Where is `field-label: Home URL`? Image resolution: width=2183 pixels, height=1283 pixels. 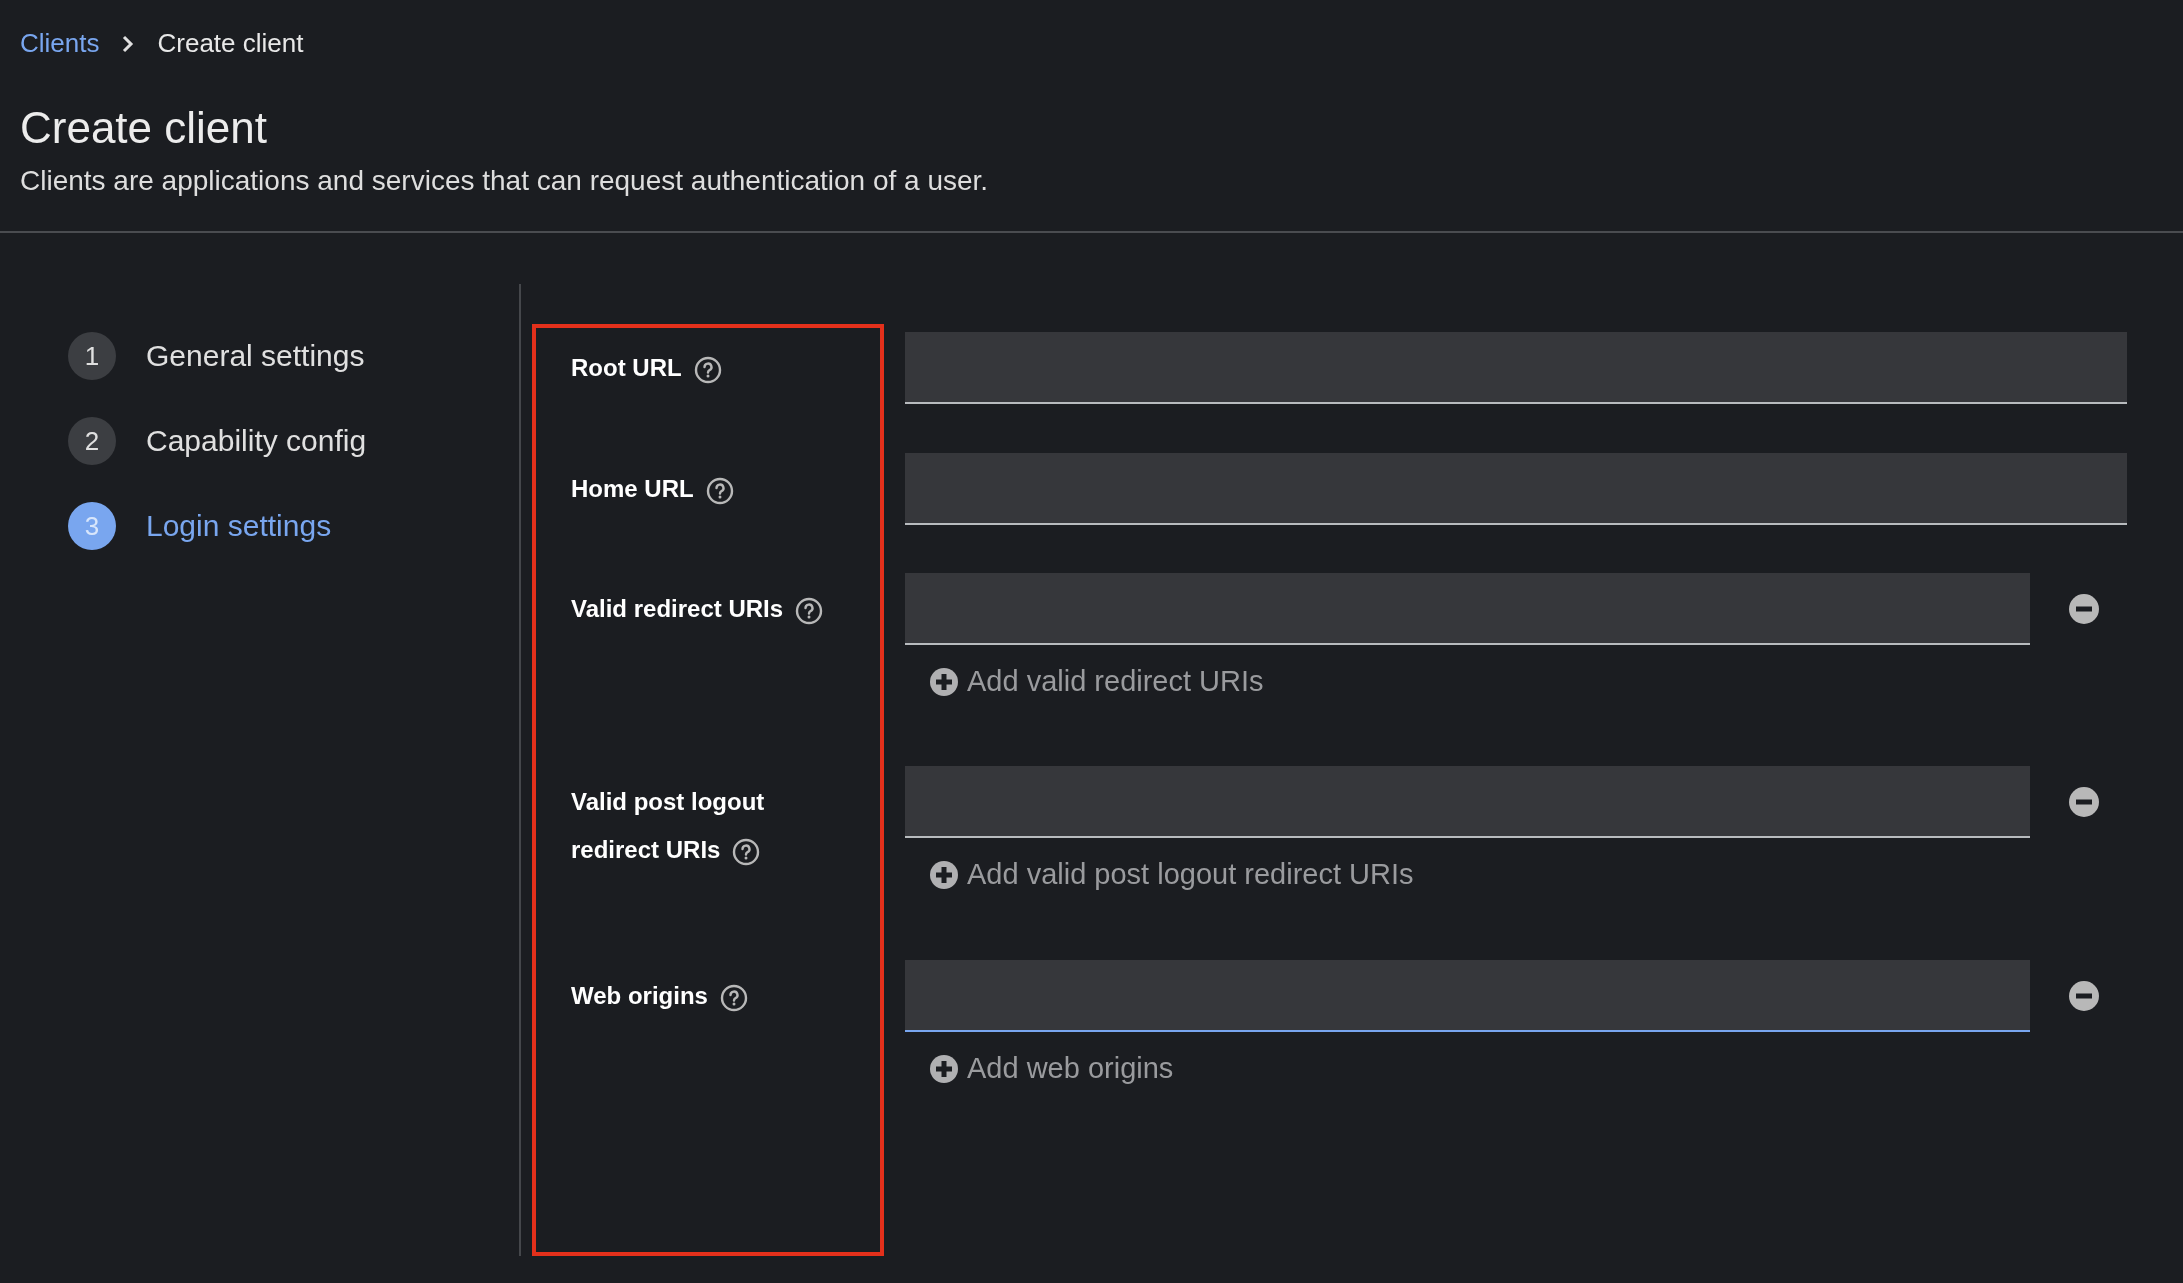 field-label: Home URL is located at coordinates (706, 489).